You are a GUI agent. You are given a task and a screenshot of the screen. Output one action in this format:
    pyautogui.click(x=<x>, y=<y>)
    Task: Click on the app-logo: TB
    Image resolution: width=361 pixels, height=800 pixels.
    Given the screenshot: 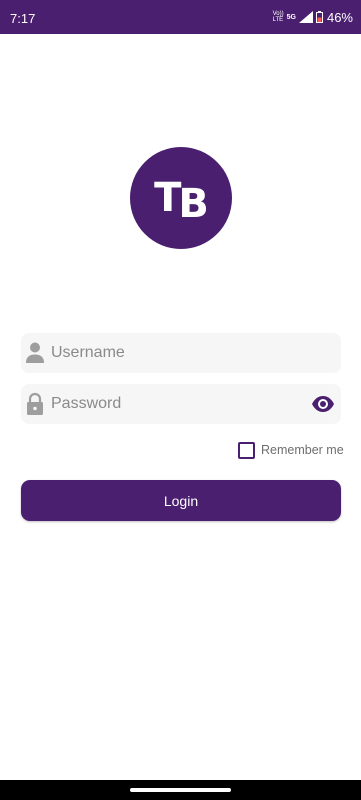 What is the action you would take?
    pyautogui.click(x=181, y=198)
    